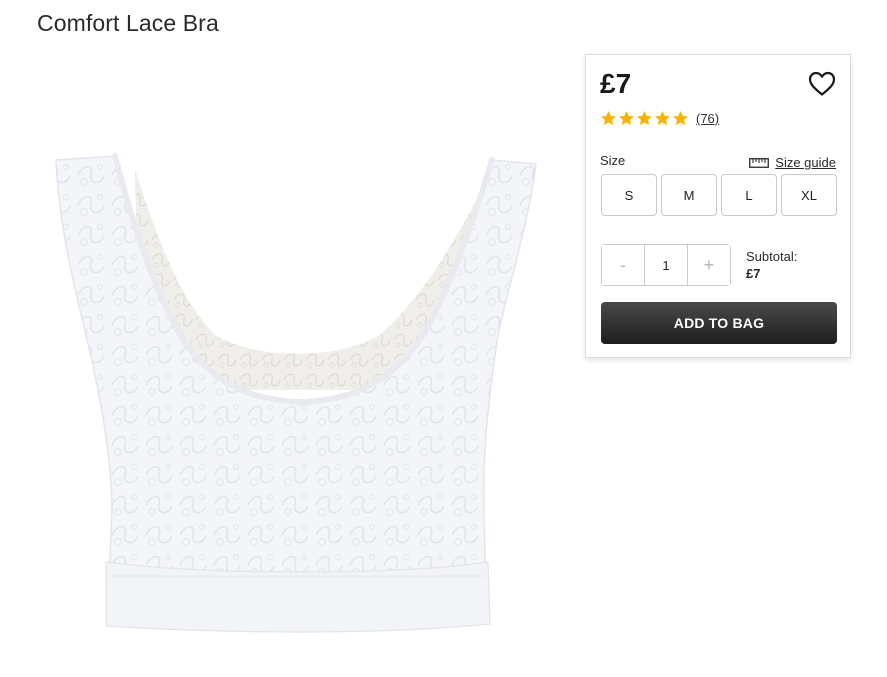 Image resolution: width=887 pixels, height=677 pixels. I want to click on product-rating: (76), so click(659, 118).